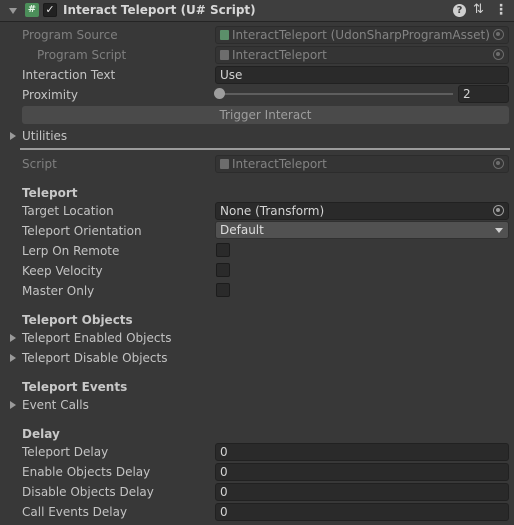  Describe the element at coordinates (82, 231) in the screenshot. I see `teleport-orientation-label: Teleport Orientation` at that location.